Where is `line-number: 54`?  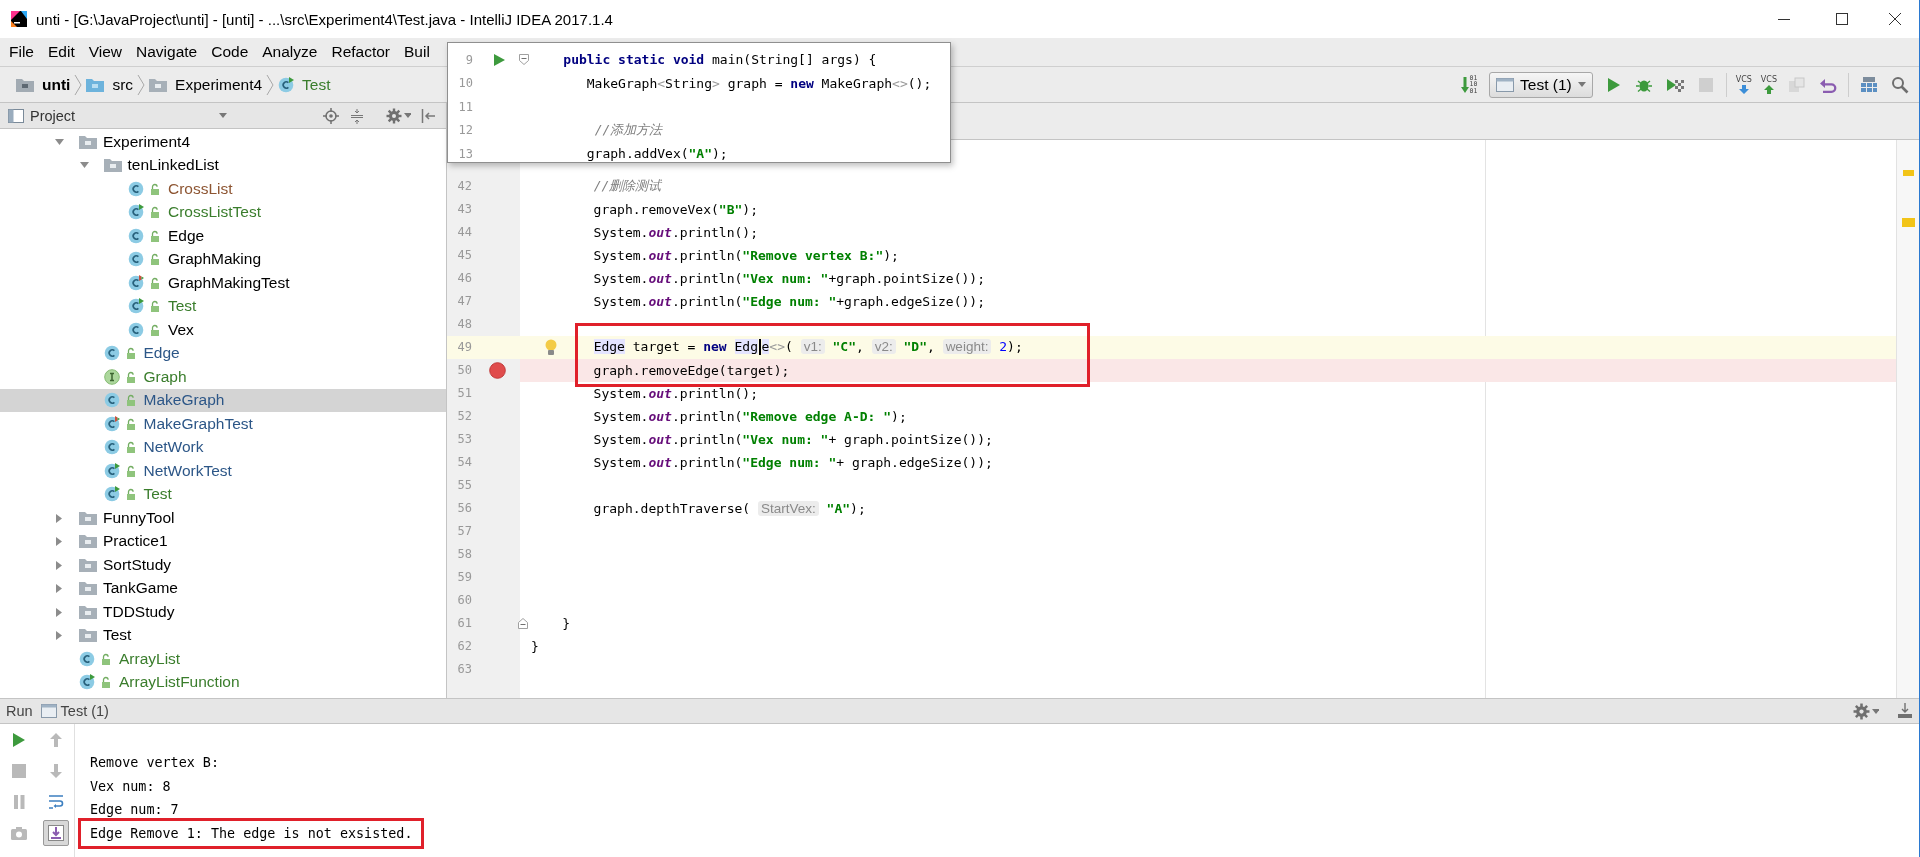
line-number: 54 is located at coordinates (465, 462).